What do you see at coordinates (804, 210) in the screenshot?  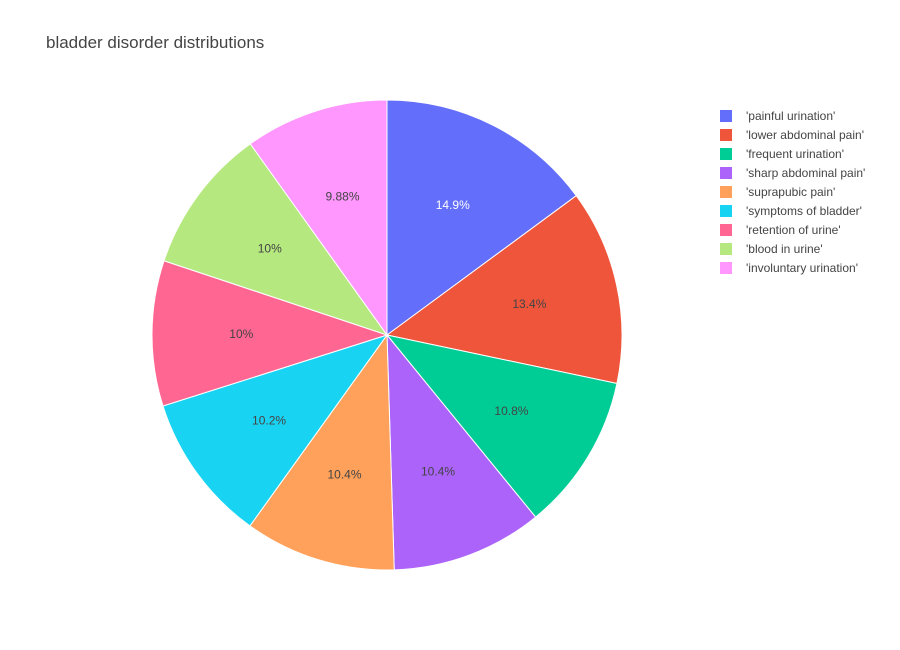 I see `legend-label: 'symptoms of bladder'` at bounding box center [804, 210].